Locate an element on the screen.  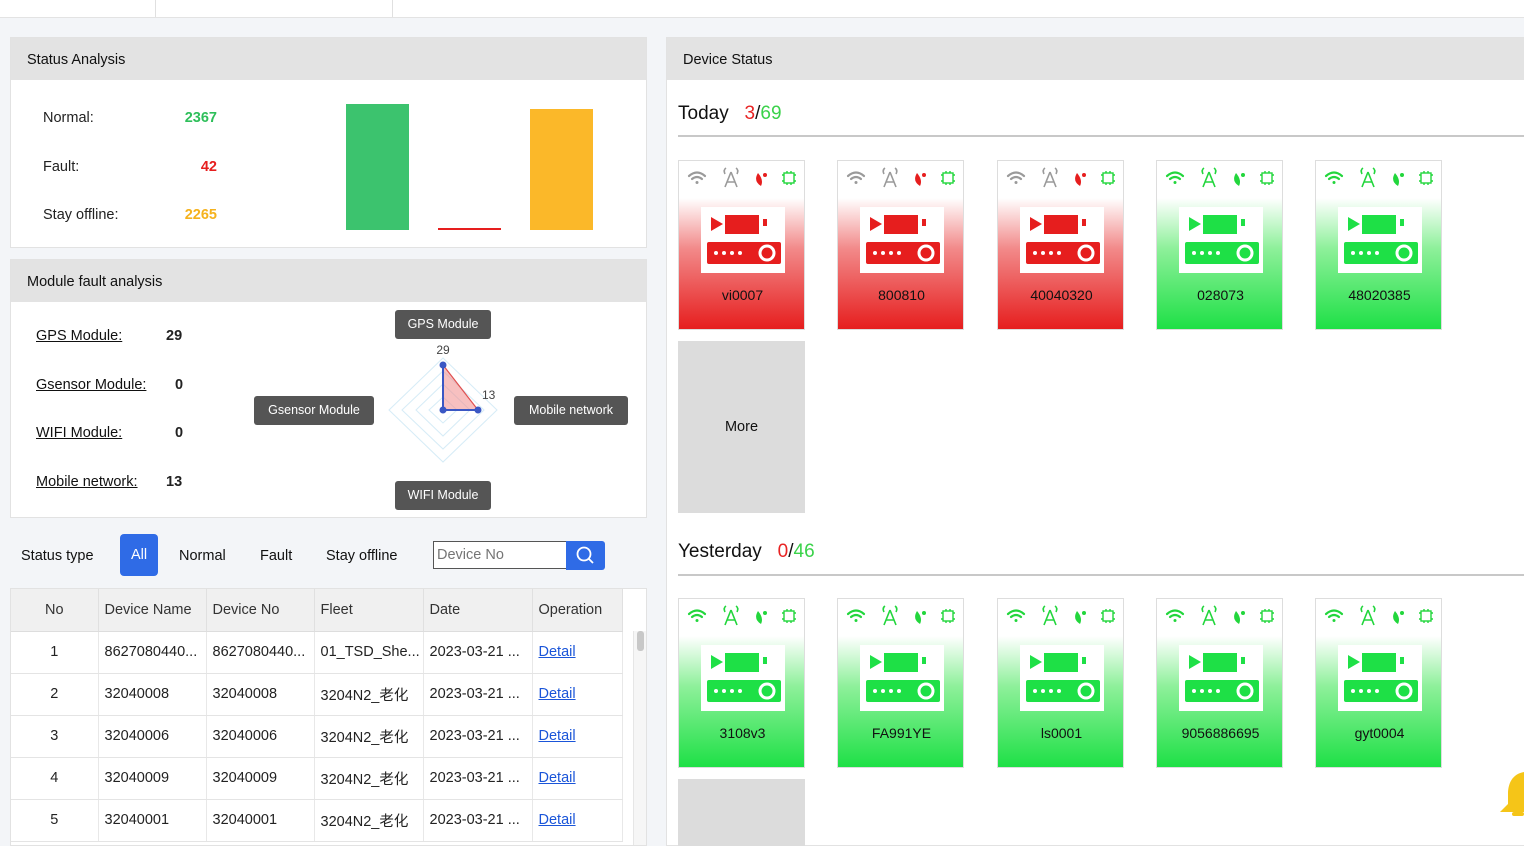
filter-offline-button: Stay offline is located at coordinates (361, 556).